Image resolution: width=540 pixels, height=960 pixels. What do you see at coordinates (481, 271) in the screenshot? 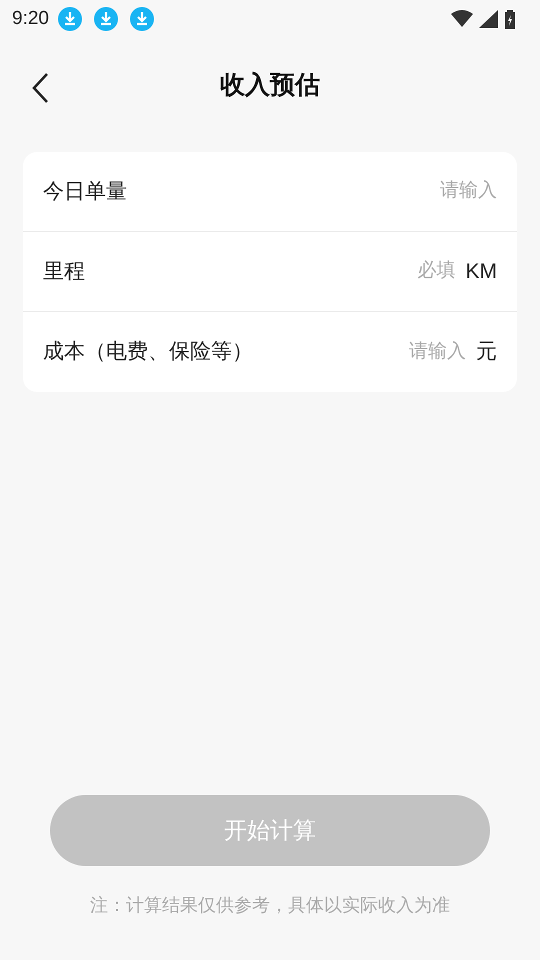
I see `unit-label: KM` at bounding box center [481, 271].